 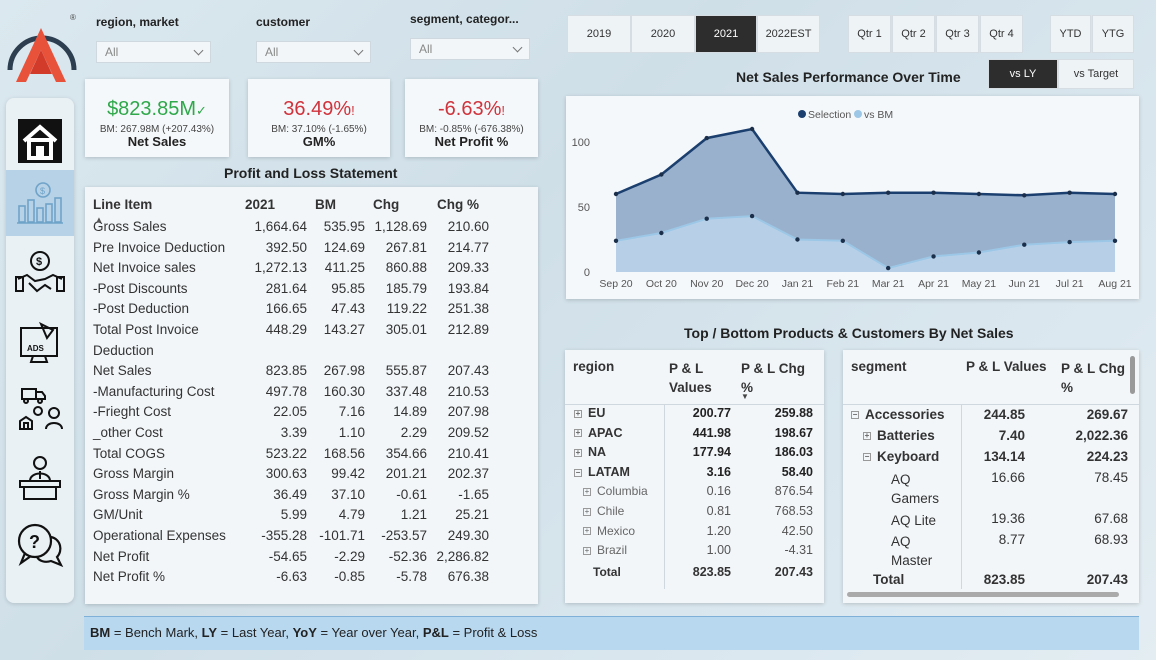 I want to click on total-change: 207.43, so click(x=793, y=571).